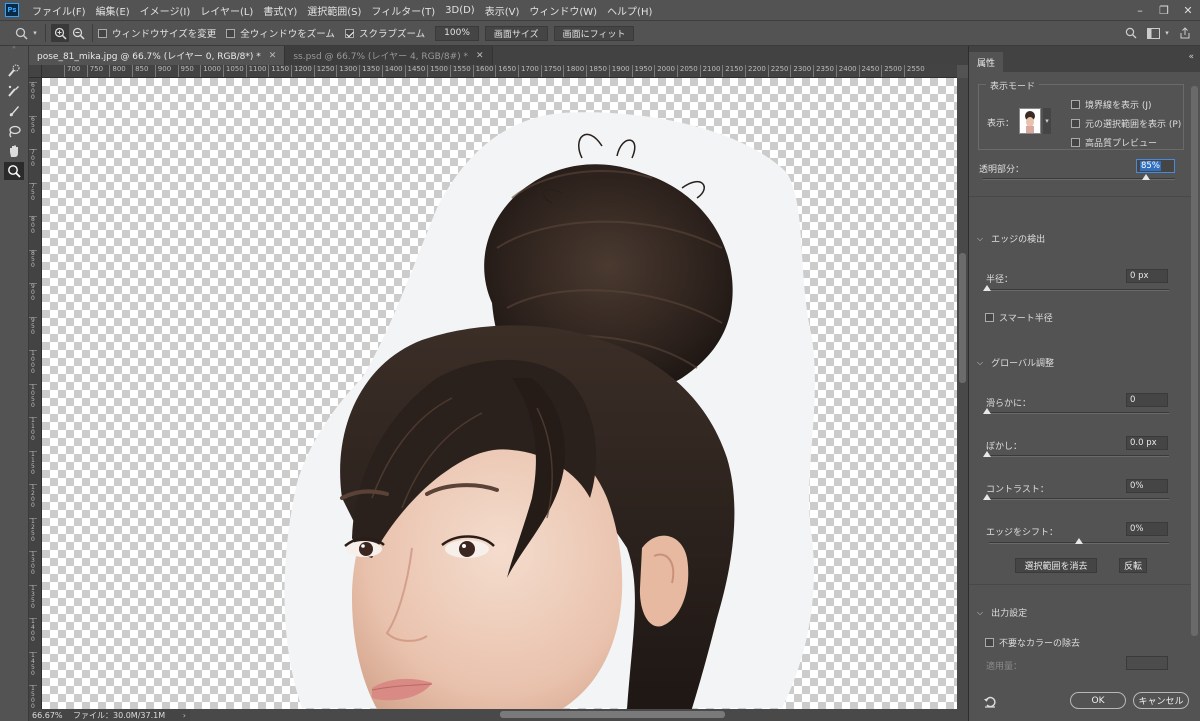 This screenshot has width=1200, height=721. What do you see at coordinates (1126, 123) in the screenshot?
I see `show-original-option: 元の選択範囲を表示 (P)` at bounding box center [1126, 123].